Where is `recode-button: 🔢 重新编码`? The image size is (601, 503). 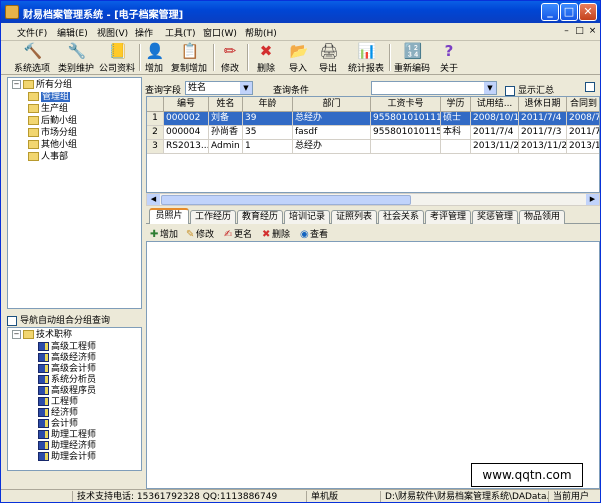 recode-button: 🔢 重新编码 is located at coordinates (412, 58).